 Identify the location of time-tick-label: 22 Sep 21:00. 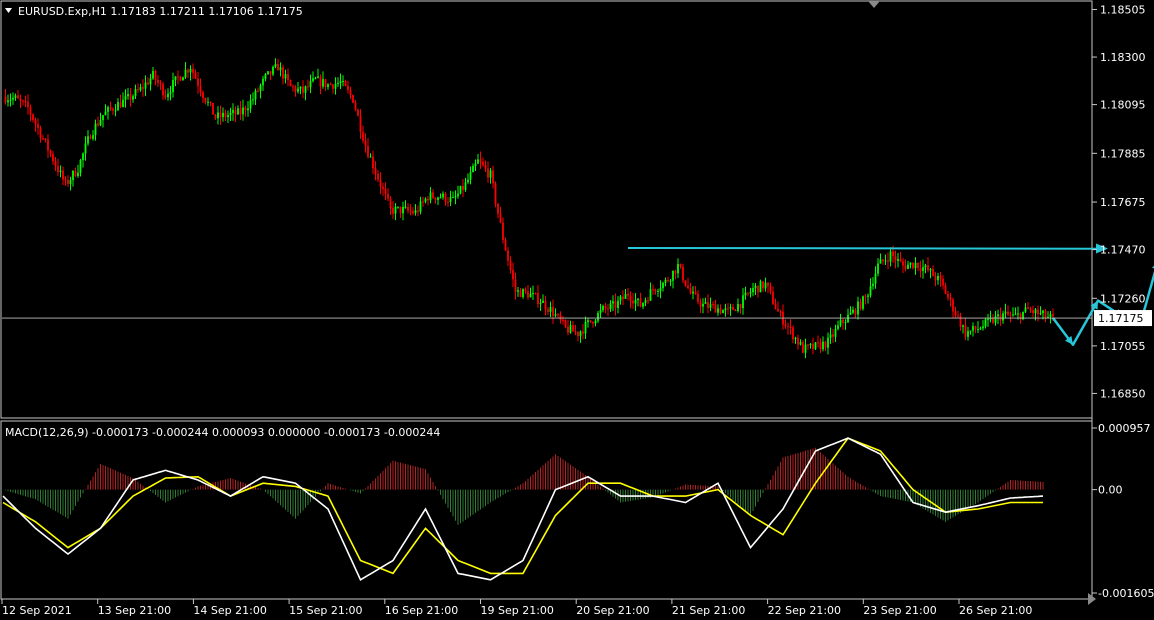
(804, 610).